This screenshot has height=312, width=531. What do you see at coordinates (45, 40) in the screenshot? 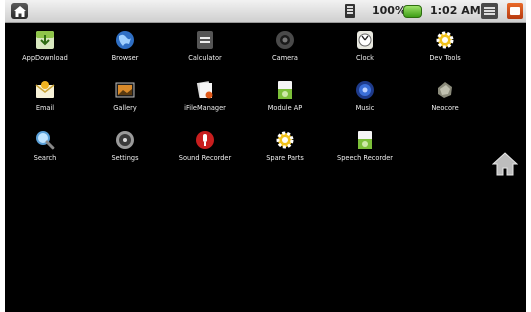
I see `app-download-icon` at bounding box center [45, 40].